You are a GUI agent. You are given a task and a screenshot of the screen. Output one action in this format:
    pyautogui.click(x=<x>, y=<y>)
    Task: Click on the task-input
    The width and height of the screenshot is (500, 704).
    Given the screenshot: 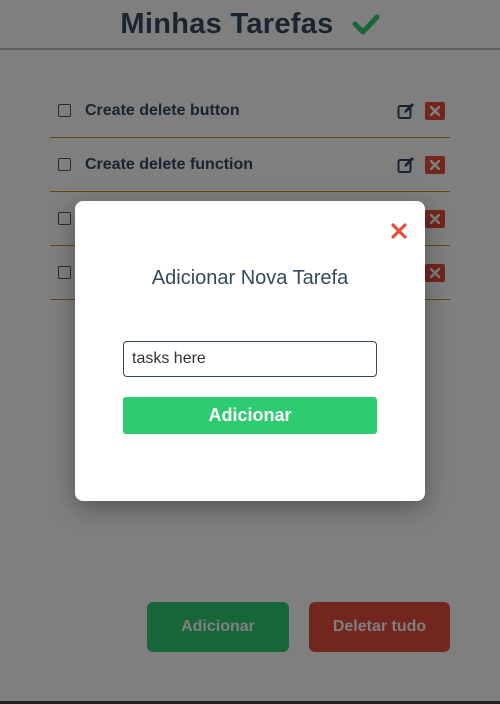 What is the action you would take?
    pyautogui.click(x=250, y=359)
    